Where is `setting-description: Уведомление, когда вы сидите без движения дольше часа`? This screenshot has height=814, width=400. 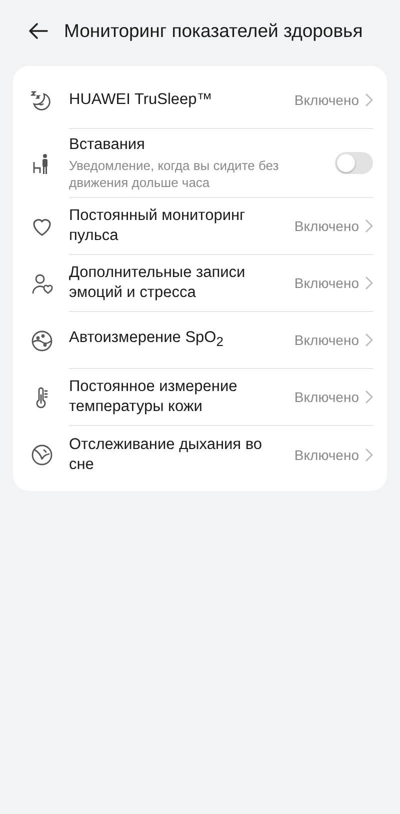 setting-description: Уведомление, когда вы сидите без движения дольше часа is located at coordinates (174, 174).